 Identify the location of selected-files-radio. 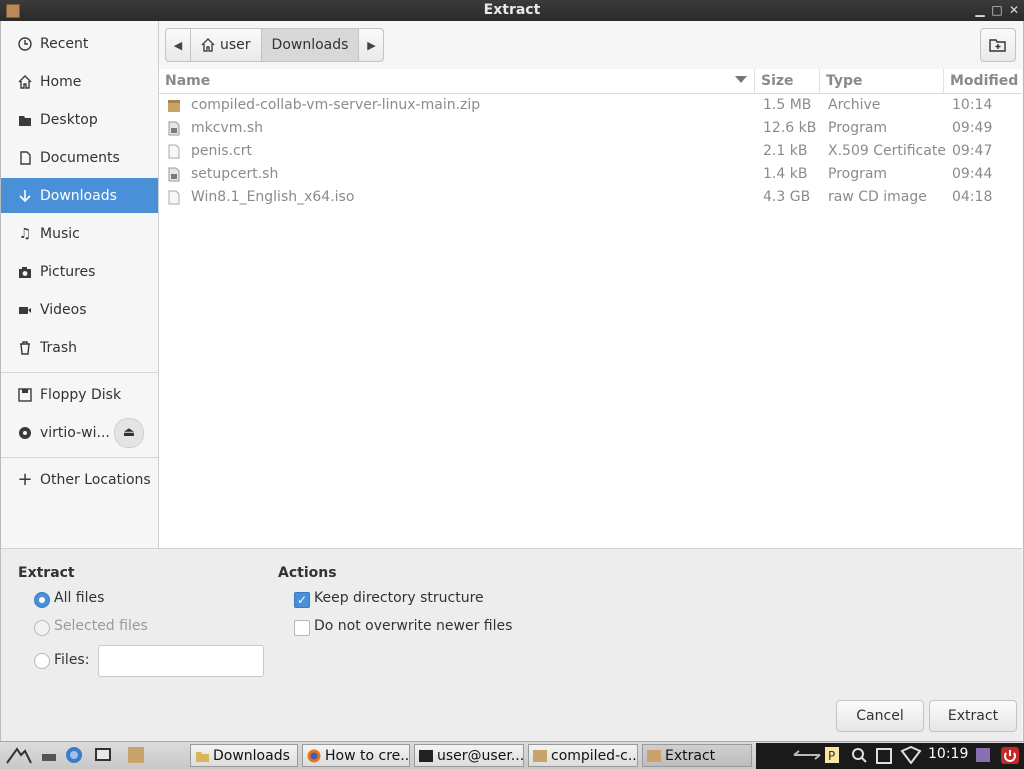
(42, 628).